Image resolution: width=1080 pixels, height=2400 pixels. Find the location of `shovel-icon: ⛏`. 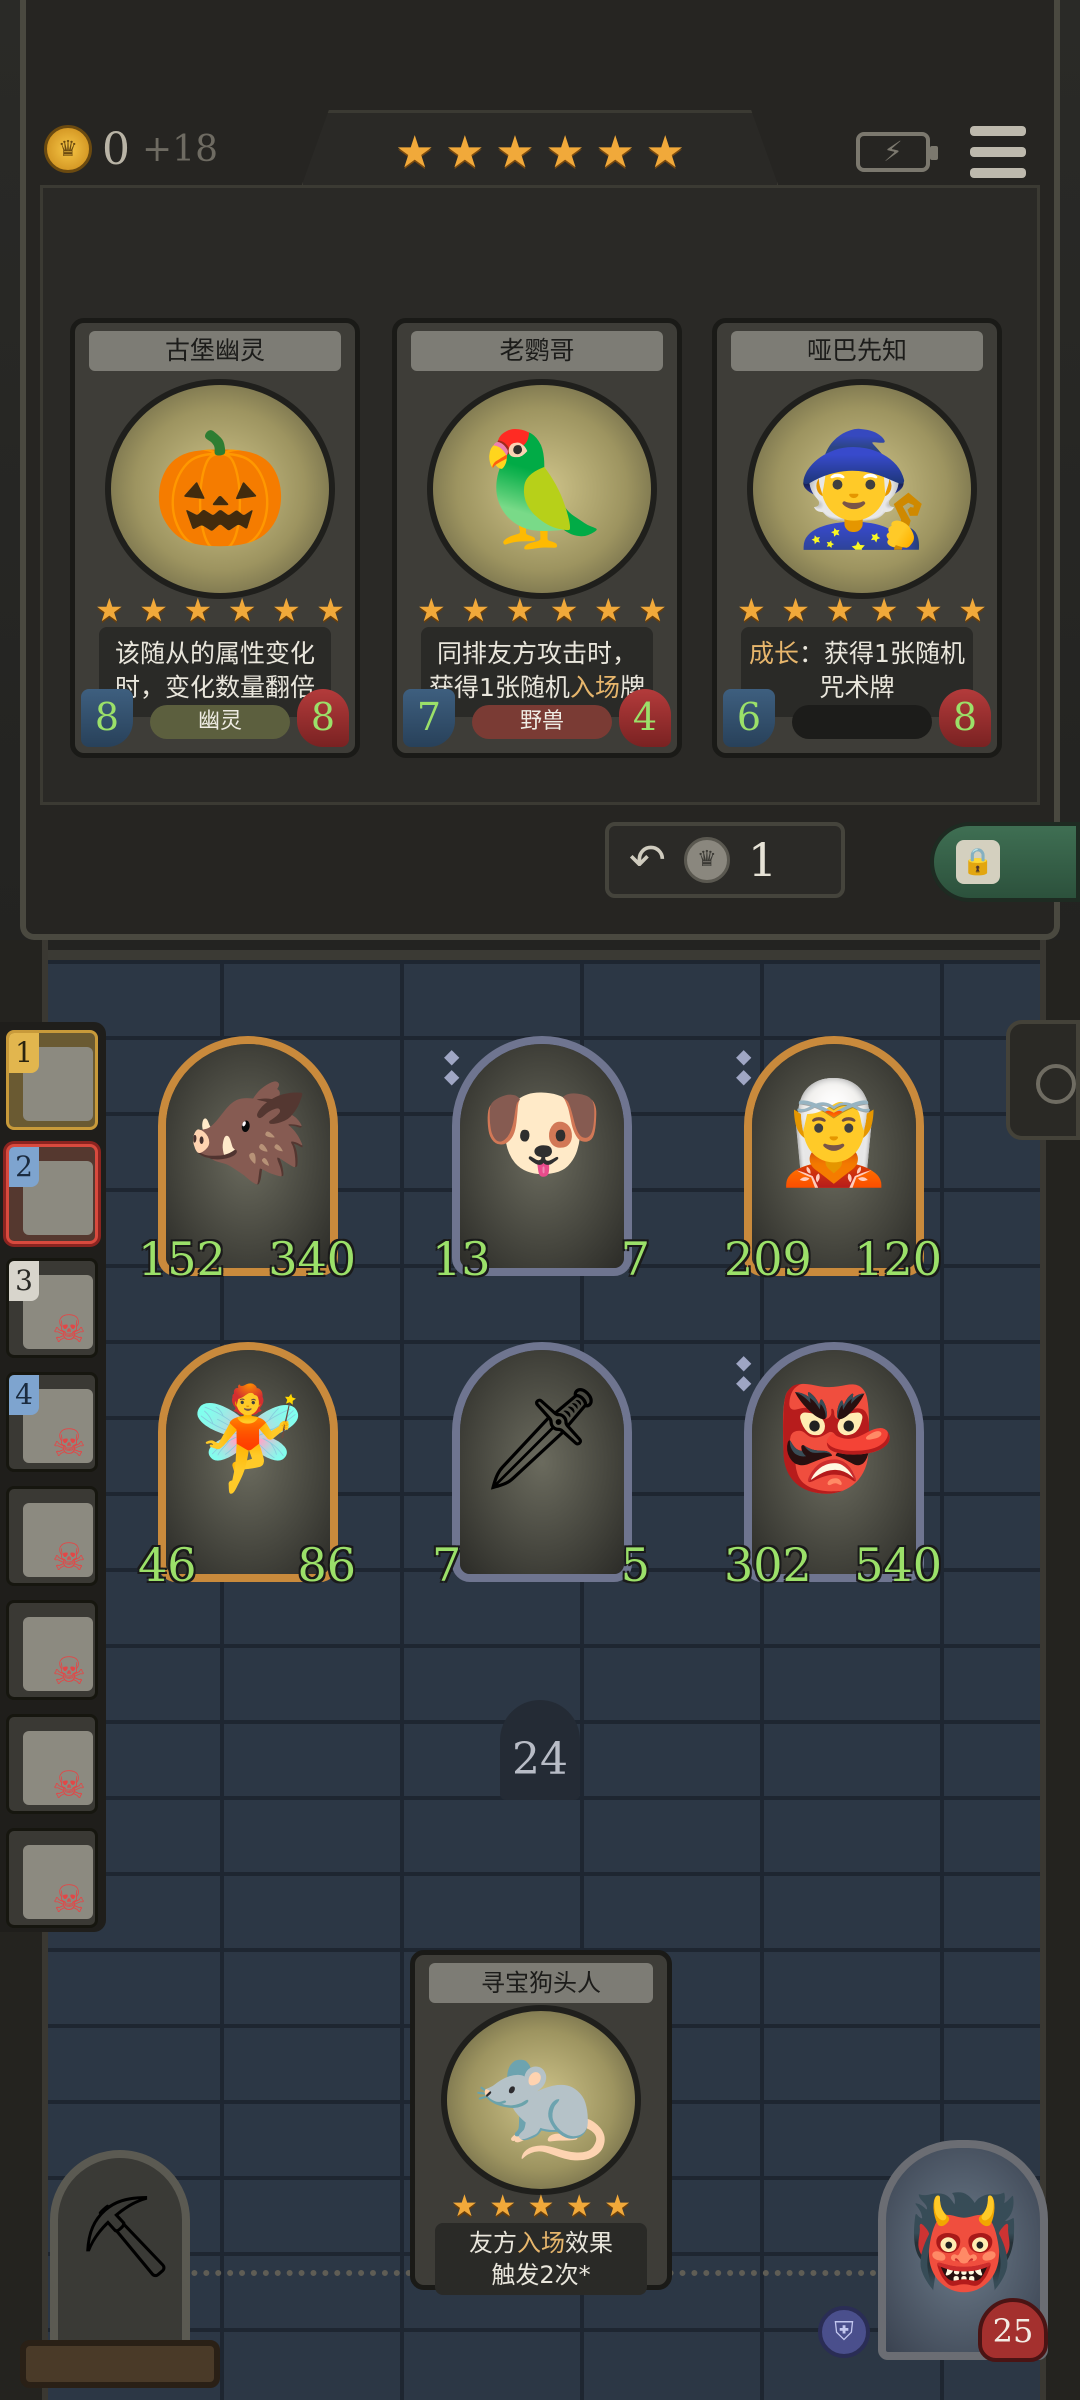

shovel-icon: ⛏ is located at coordinates (126, 2236).